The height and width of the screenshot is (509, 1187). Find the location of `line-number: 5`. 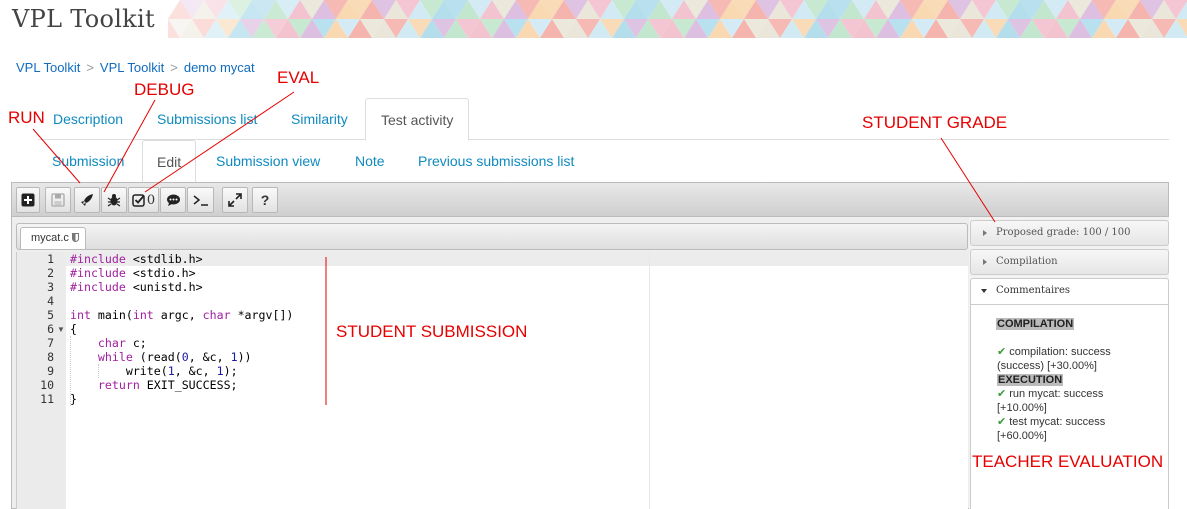

line-number: 5 is located at coordinates (50, 315).